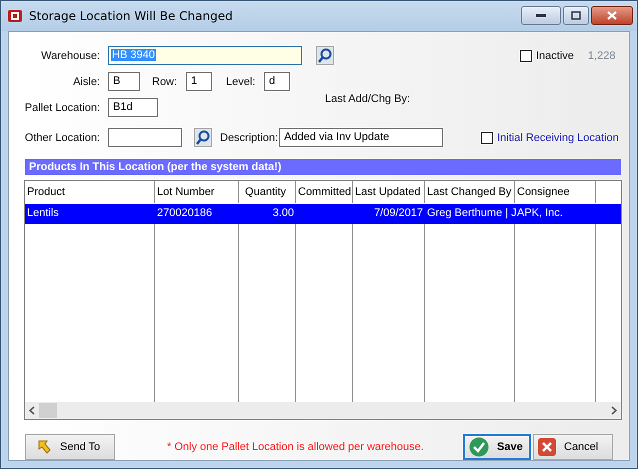  I want to click on warning-message: * Only one Pallet Location is allowed per warehouse., so click(295, 447).